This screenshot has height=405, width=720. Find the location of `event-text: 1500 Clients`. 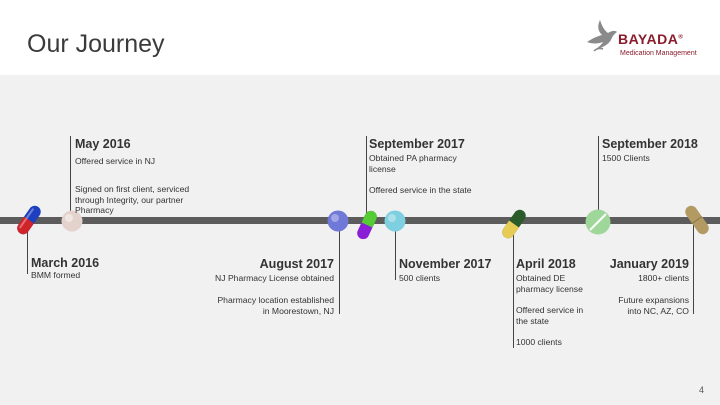

event-text: 1500 Clients is located at coordinates (626, 158).